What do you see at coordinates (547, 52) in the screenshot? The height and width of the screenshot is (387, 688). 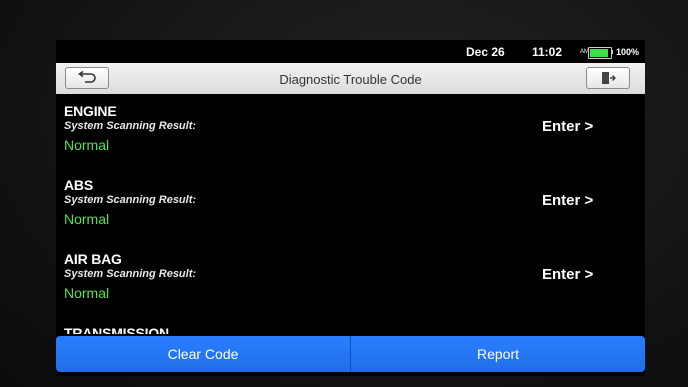 I see `status-time: 11:02` at bounding box center [547, 52].